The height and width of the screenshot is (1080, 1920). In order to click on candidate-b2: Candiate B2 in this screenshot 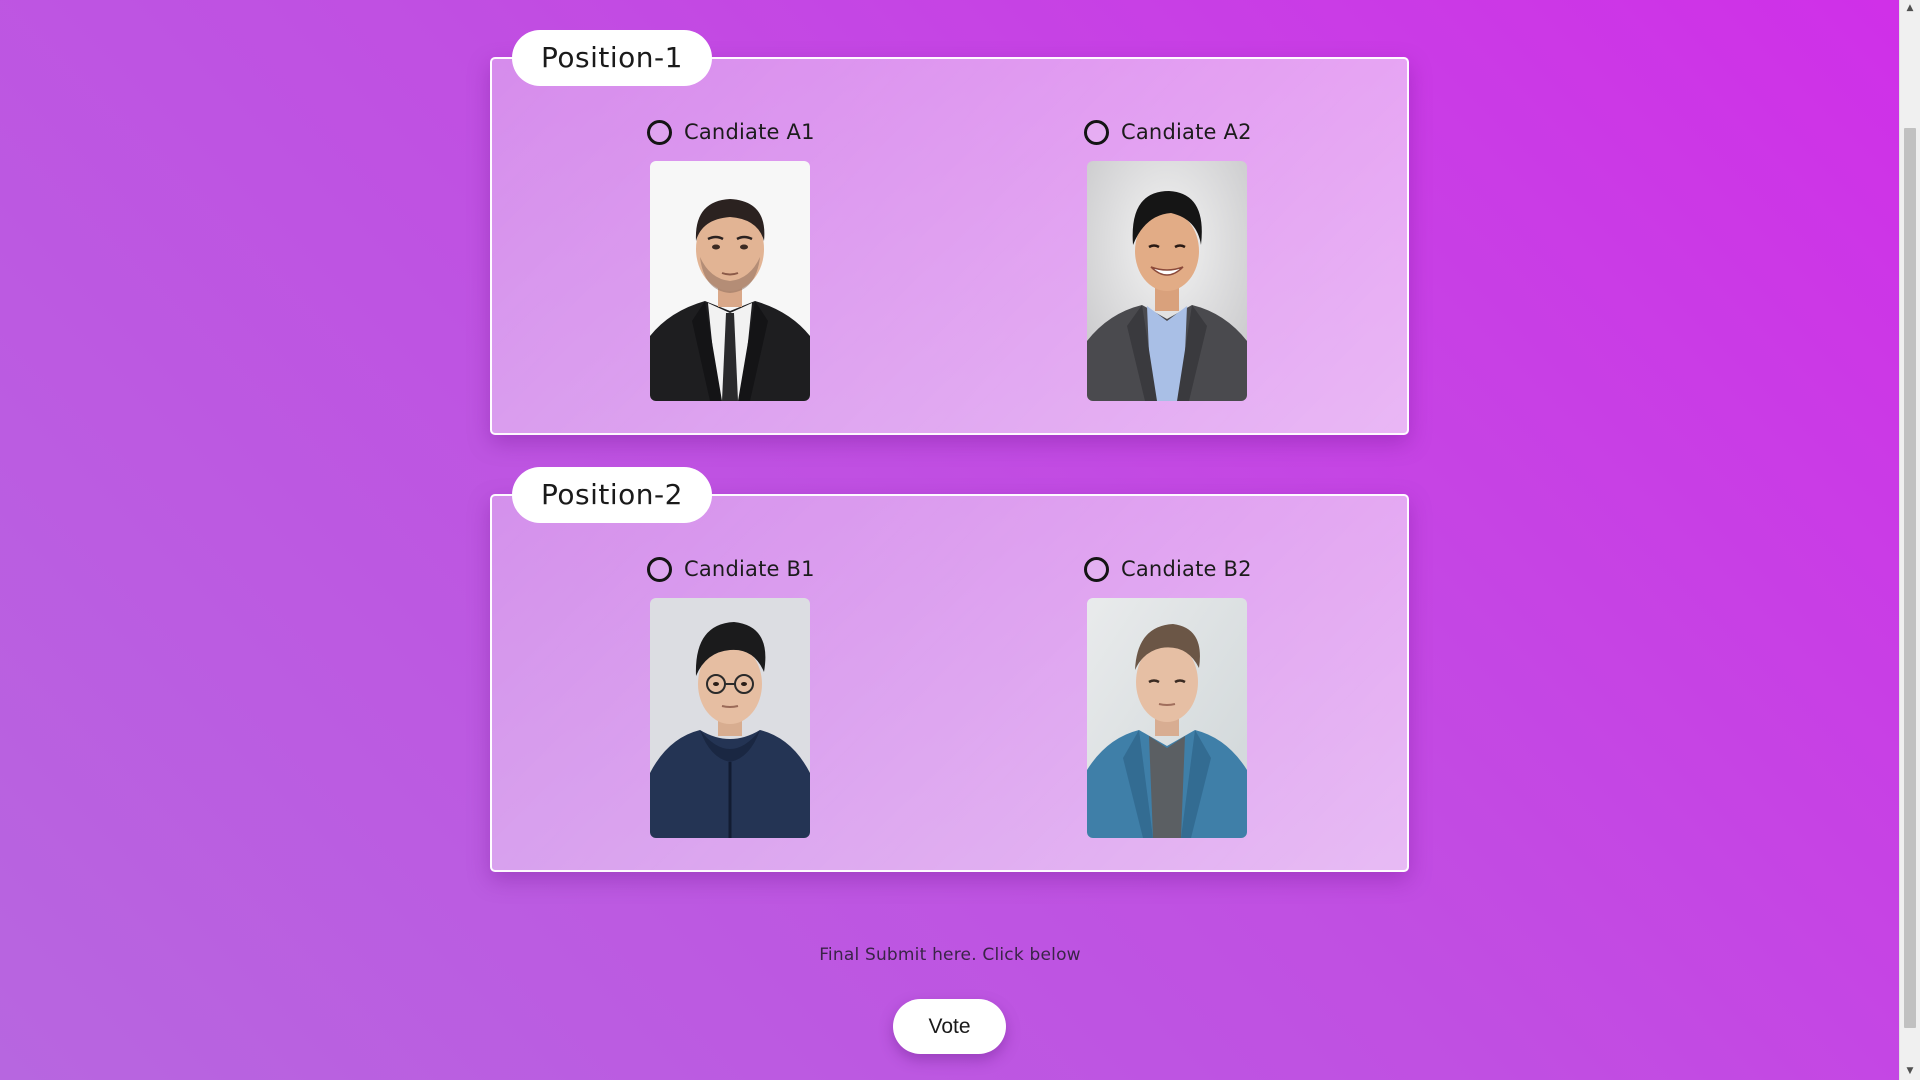, I will do `click(1214, 695)`.